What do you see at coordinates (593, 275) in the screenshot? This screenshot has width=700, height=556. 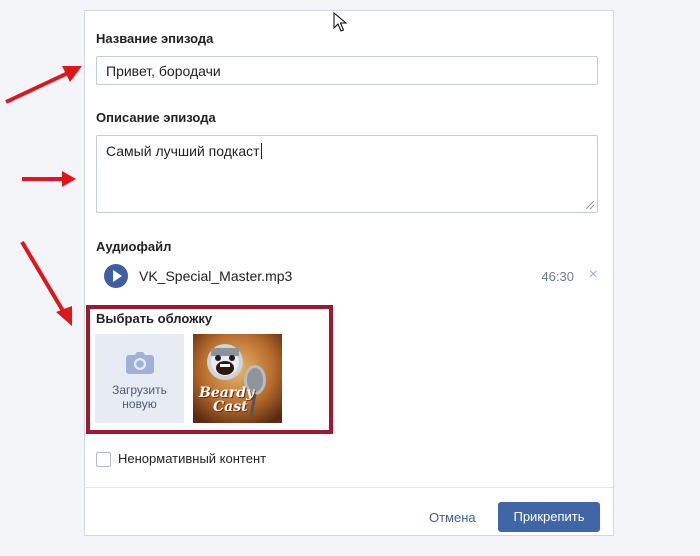 I see `close-icon: ×` at bounding box center [593, 275].